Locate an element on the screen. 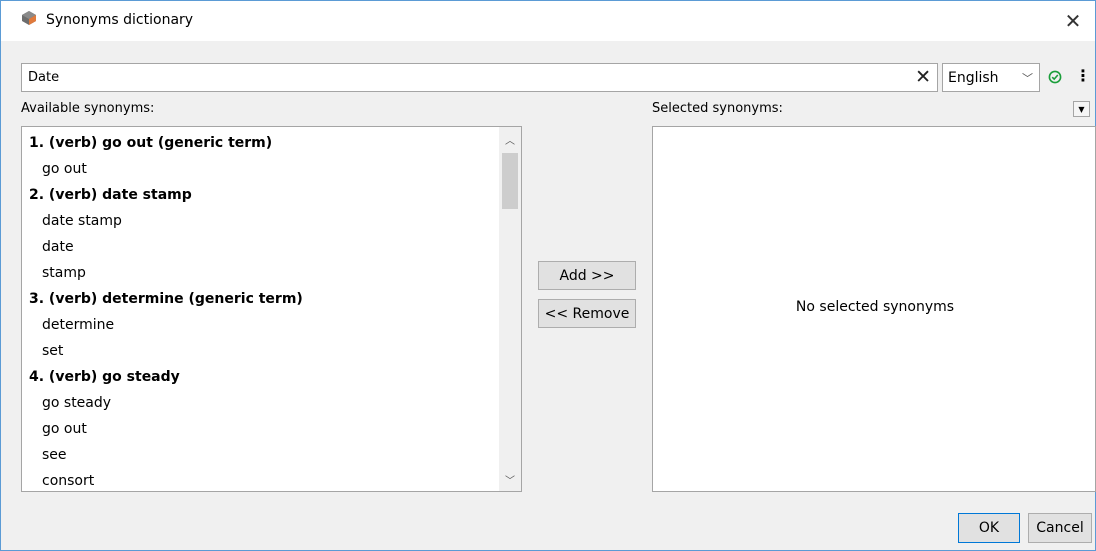 The width and height of the screenshot is (1096, 551). remove-button: << Remove is located at coordinates (587, 313).